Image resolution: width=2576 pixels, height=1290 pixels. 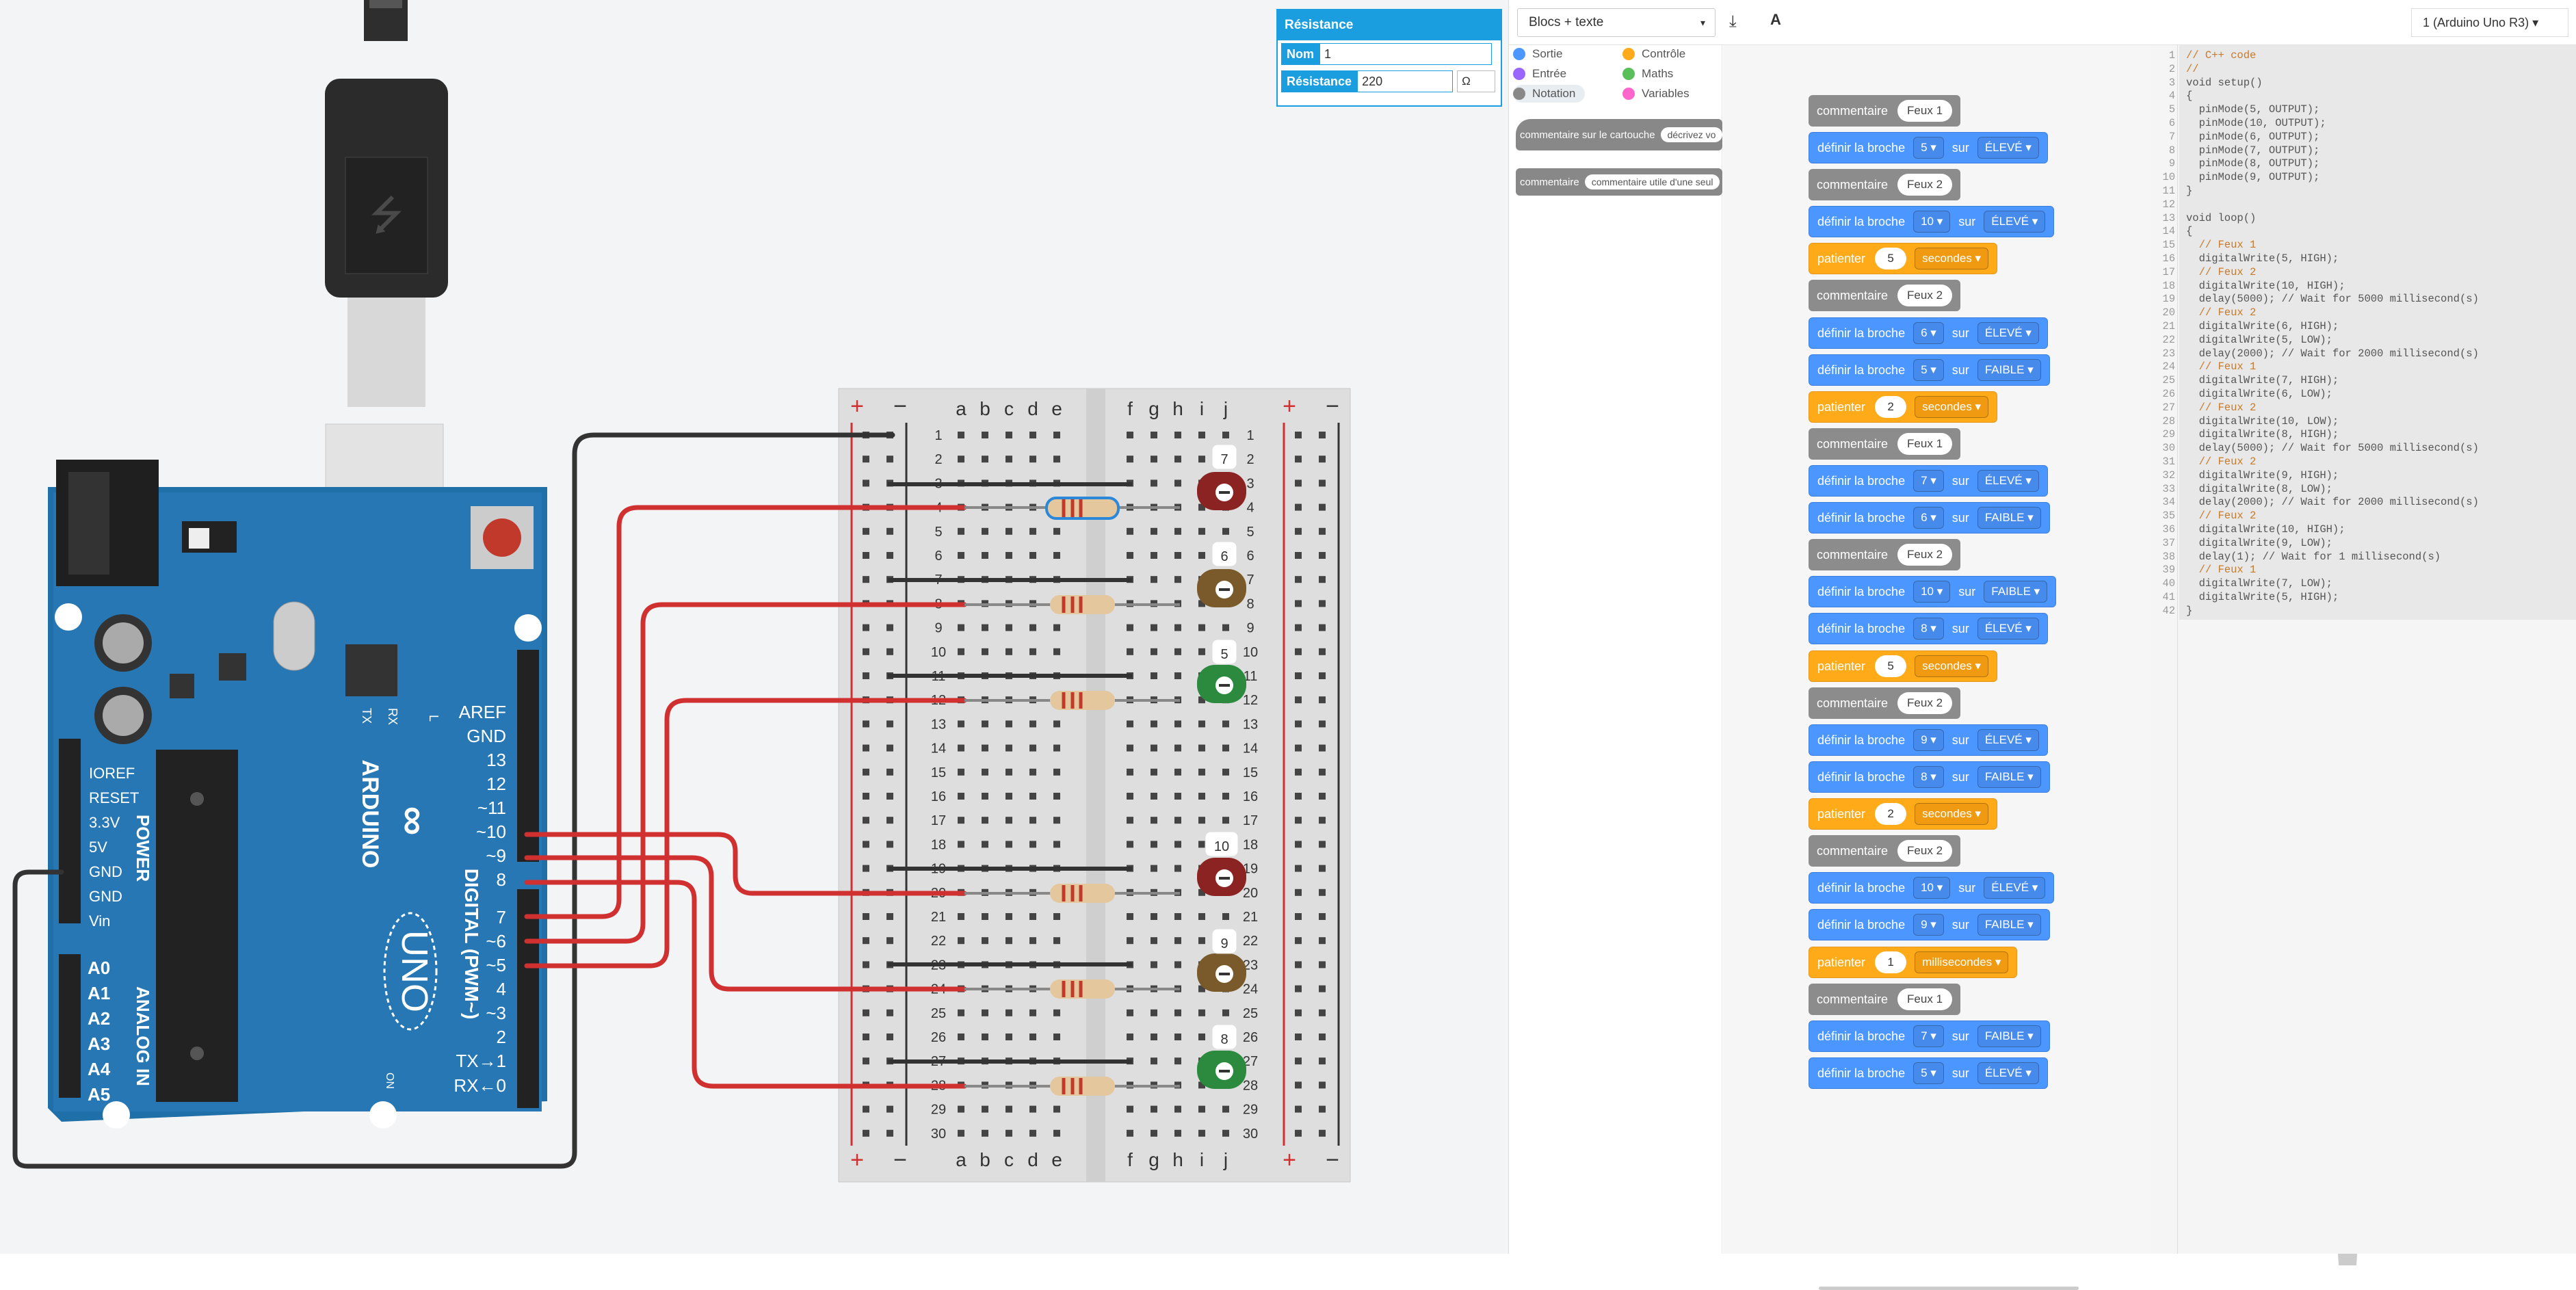 What do you see at coordinates (2489, 22) in the screenshot?
I see `device-select: 1 (Arduino Uno R3) ▾` at bounding box center [2489, 22].